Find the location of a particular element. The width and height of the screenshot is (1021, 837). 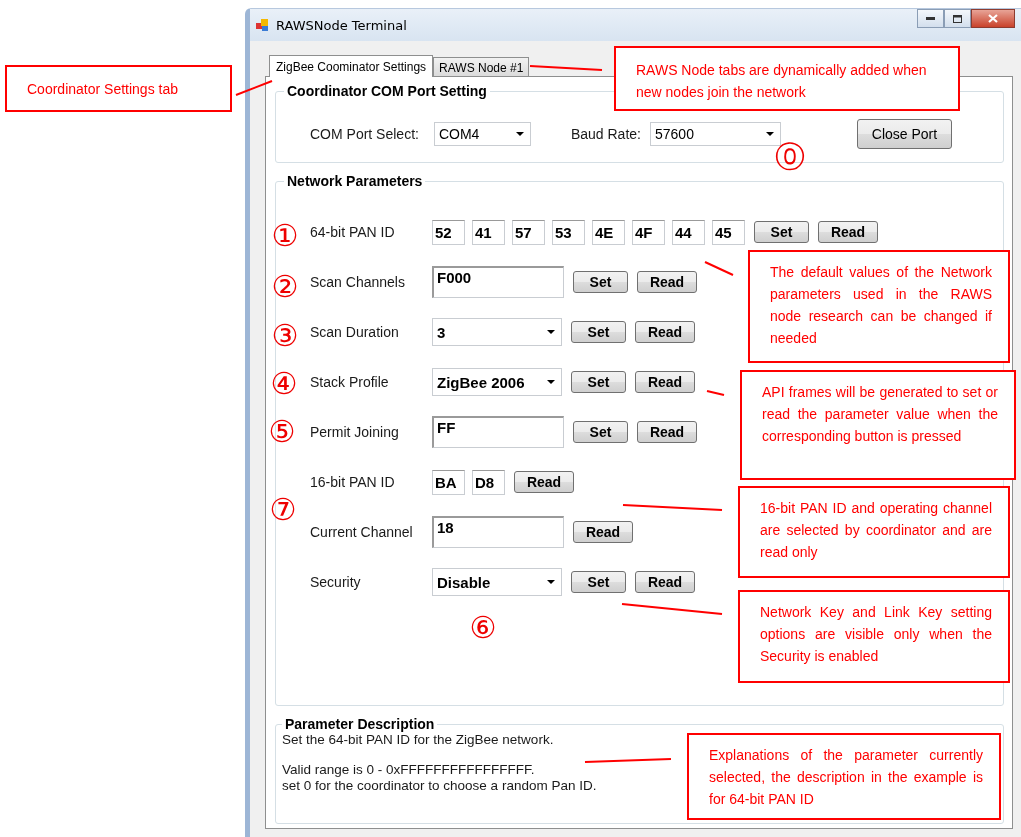

group-title: Network Parameters is located at coordinates (355, 181).